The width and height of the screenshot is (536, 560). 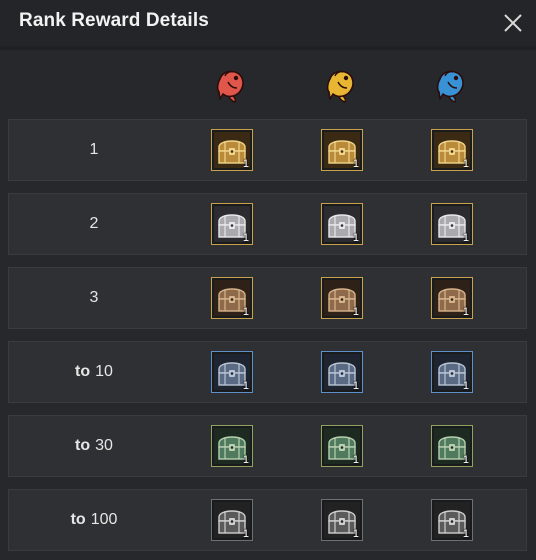 What do you see at coordinates (451, 84) in the screenshot?
I see `blue-fish-icon` at bounding box center [451, 84].